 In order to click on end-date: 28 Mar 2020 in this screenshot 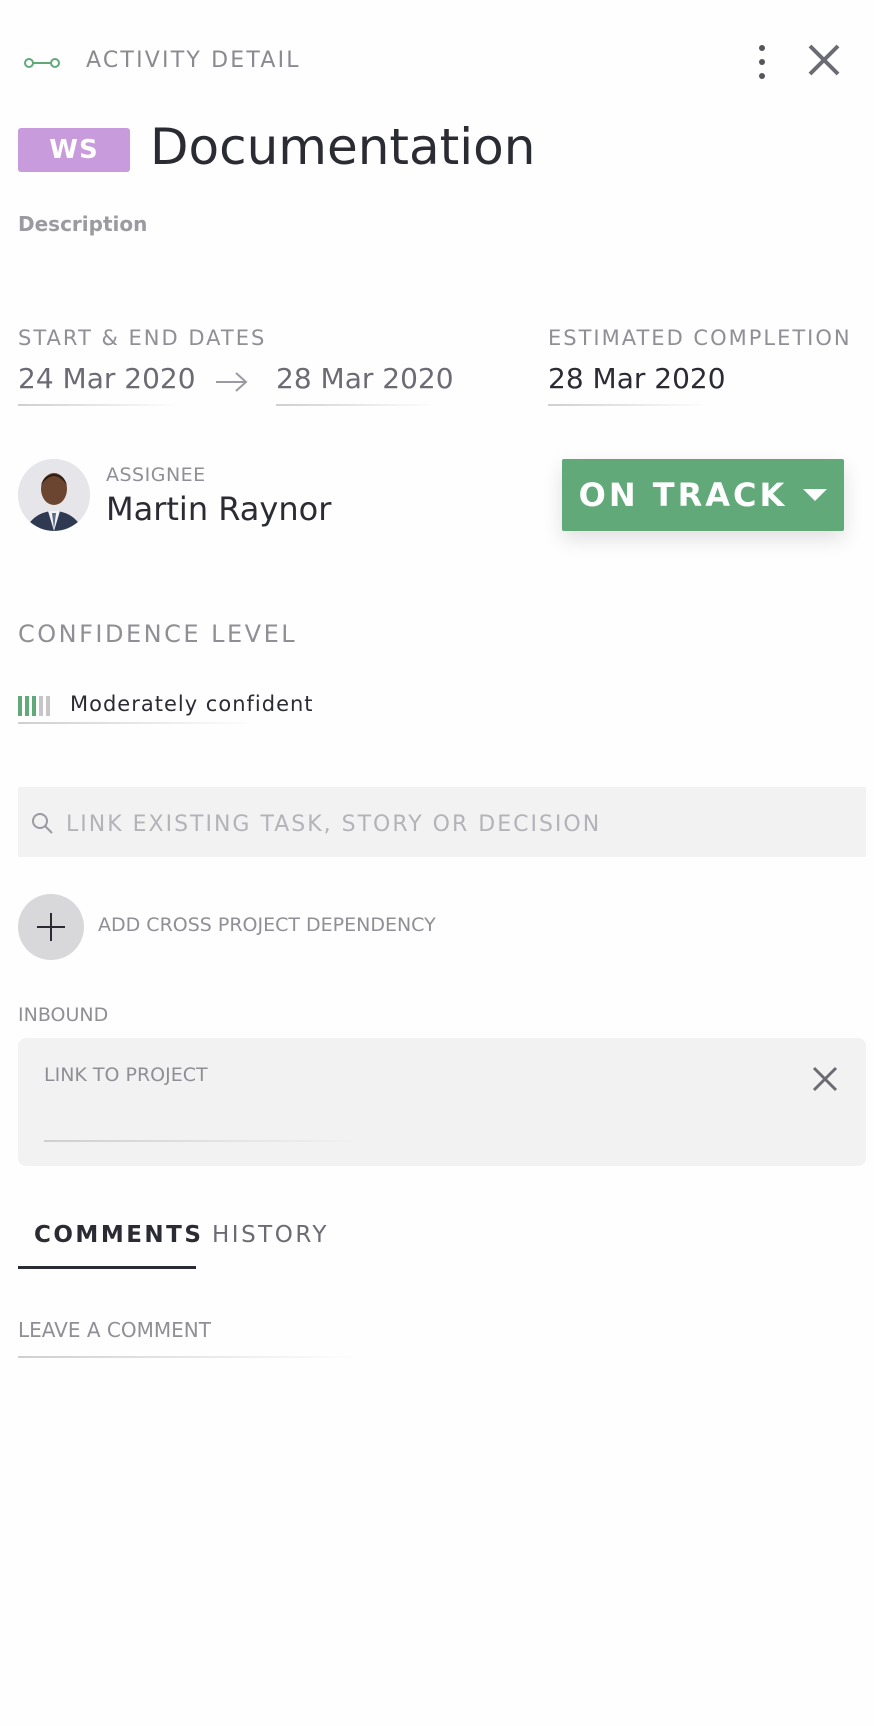, I will do `click(365, 378)`.